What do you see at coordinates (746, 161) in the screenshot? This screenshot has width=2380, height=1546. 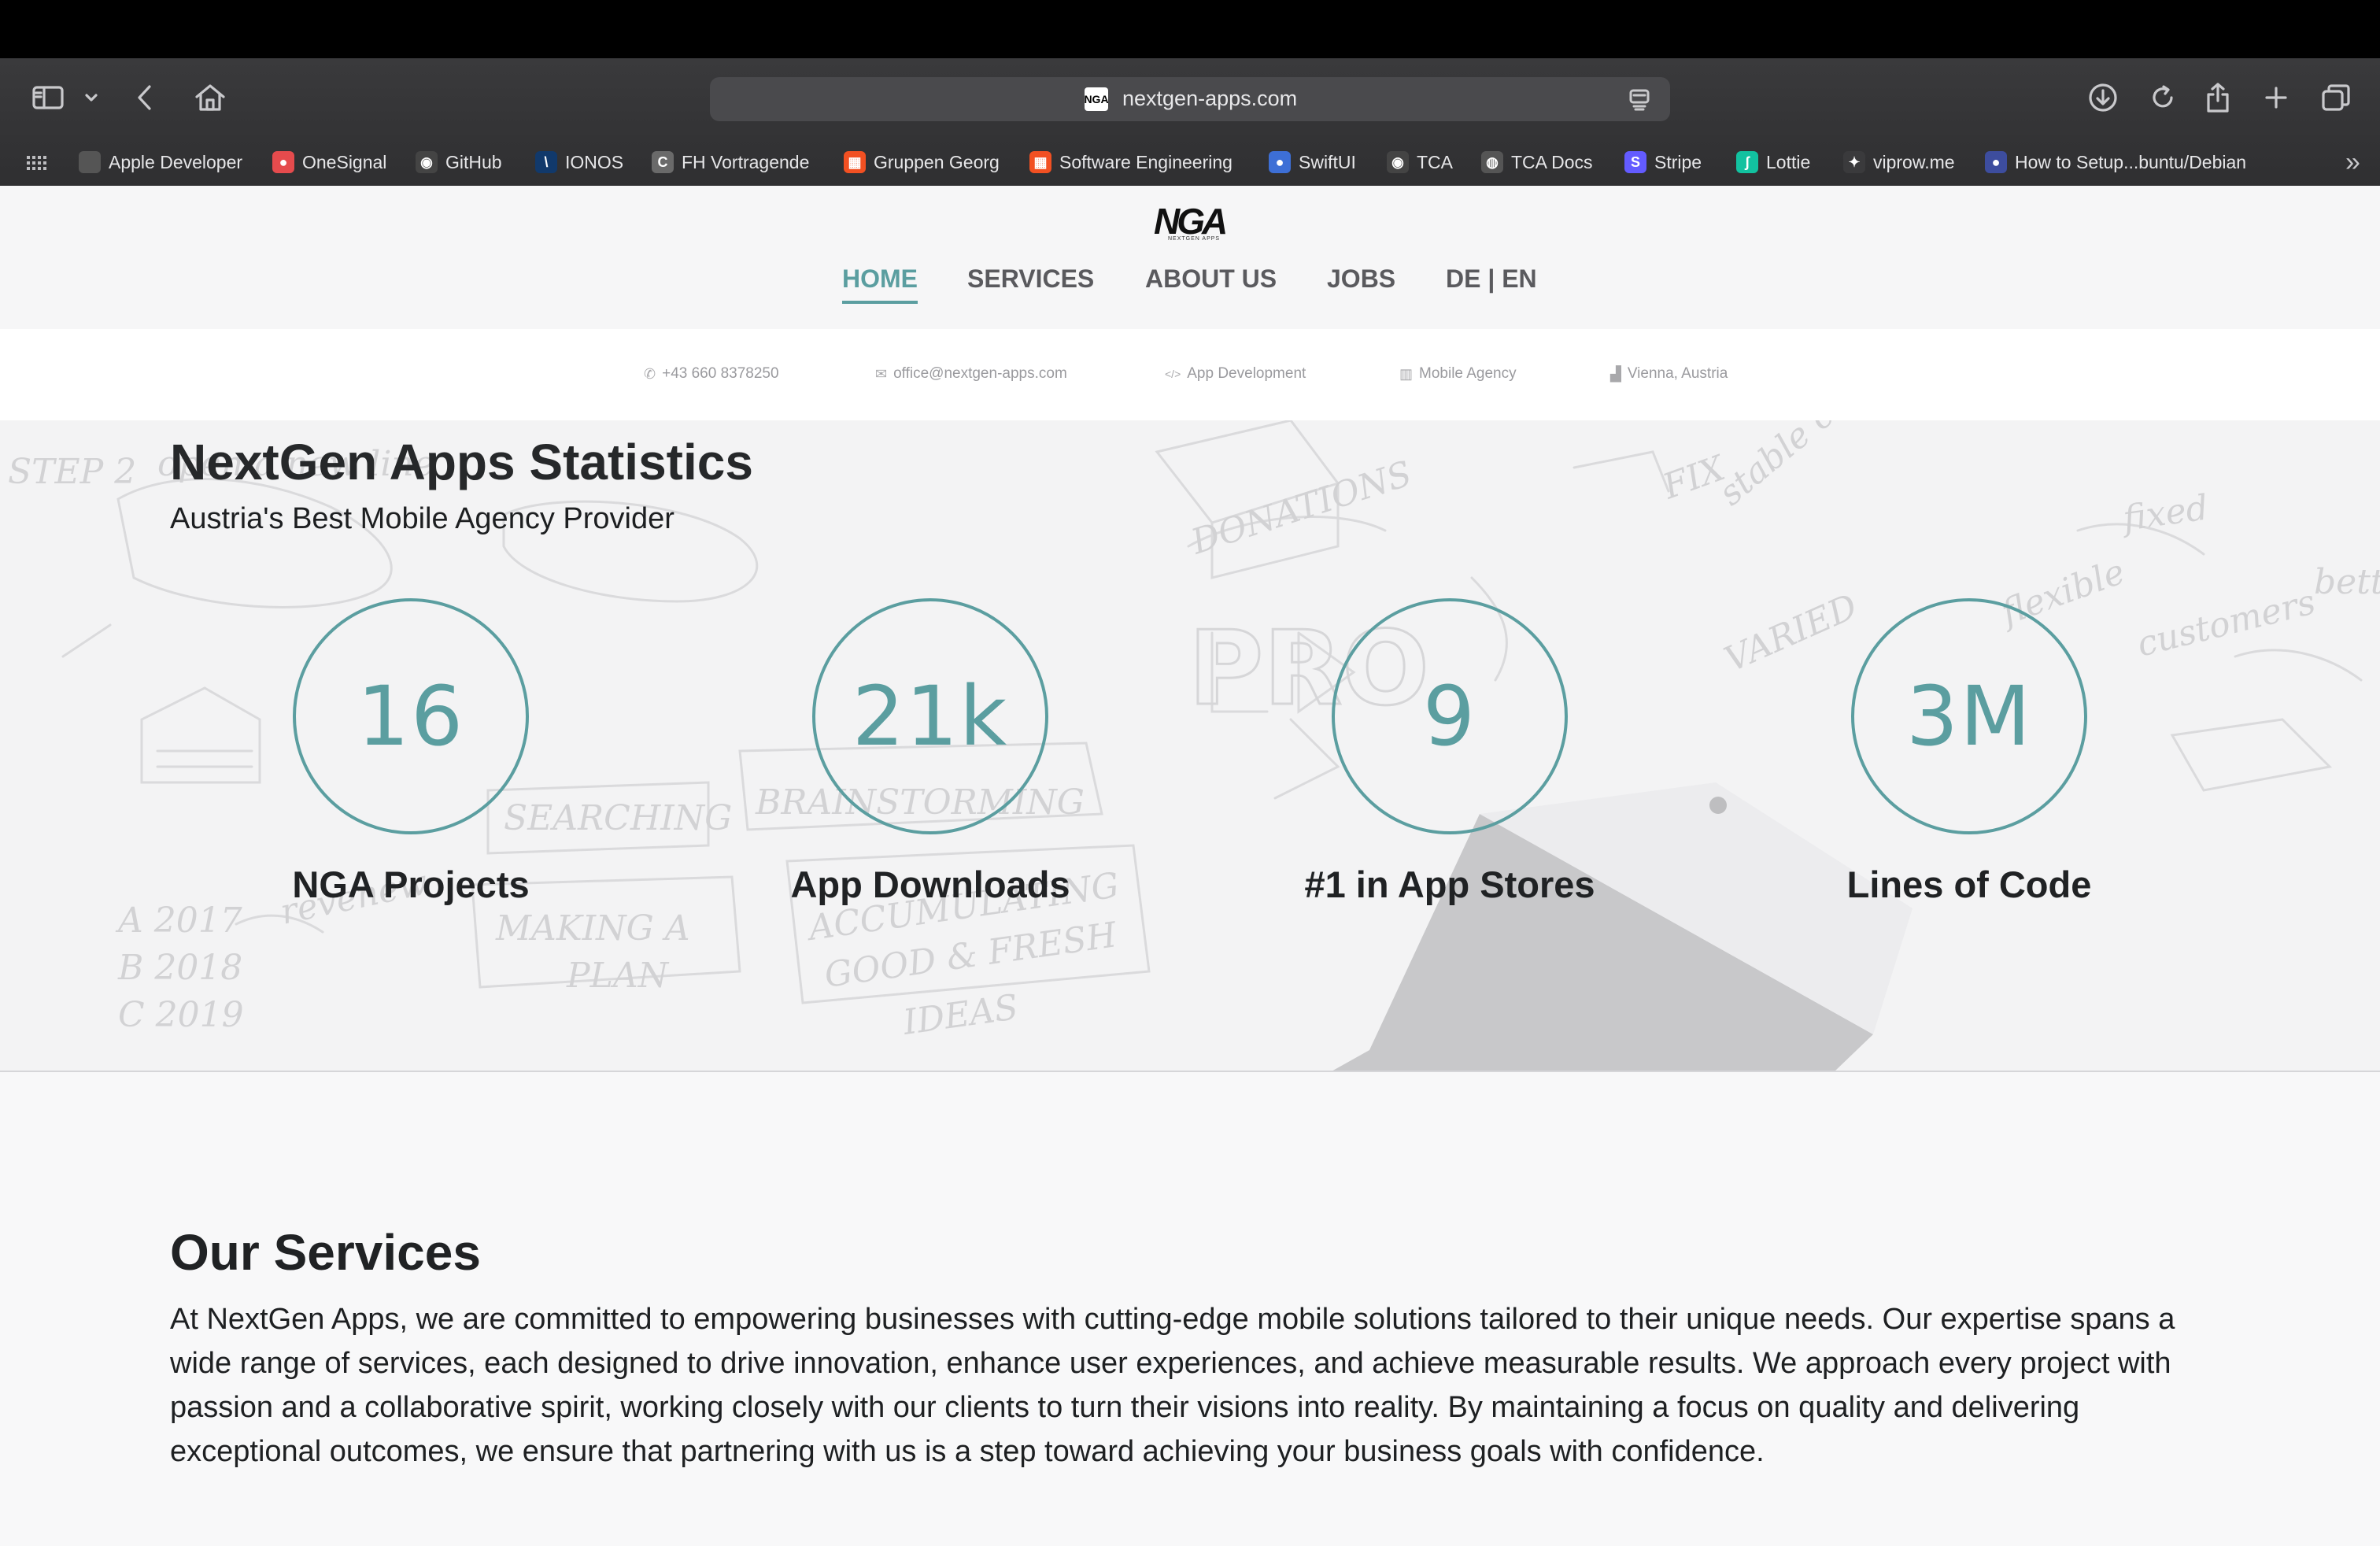 I see `bookmark-label: FH Vortragende` at bounding box center [746, 161].